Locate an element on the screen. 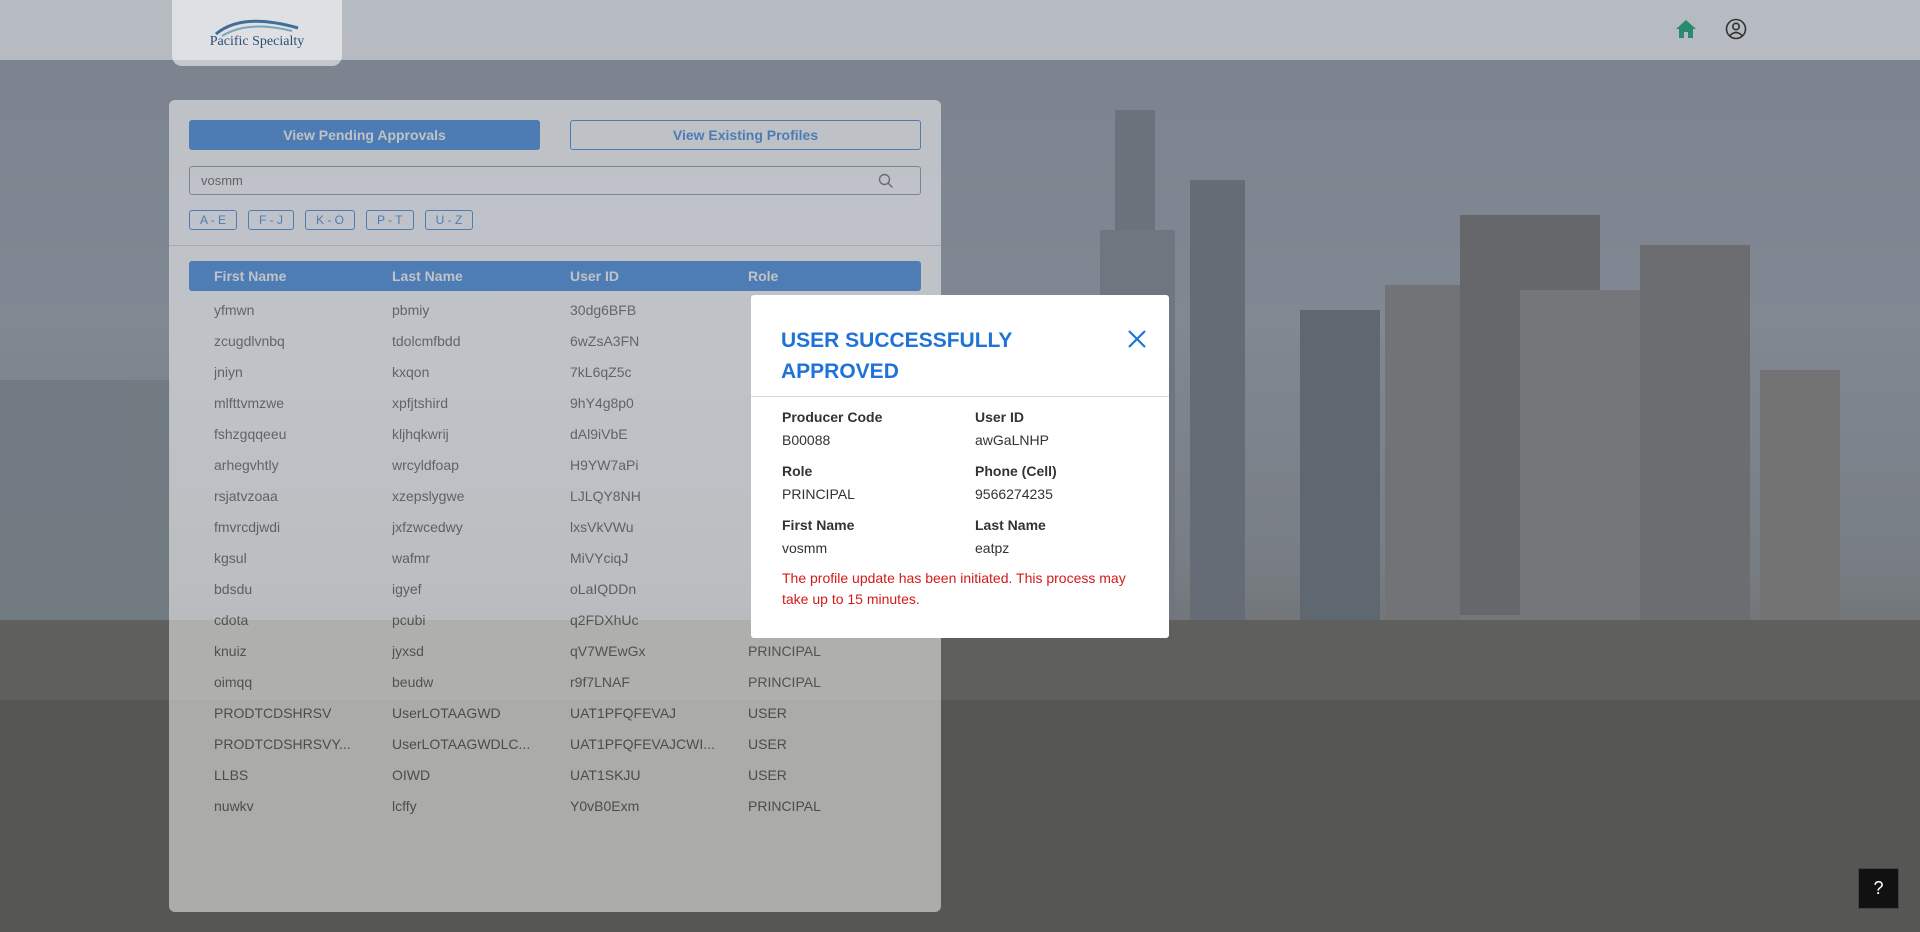 The height and width of the screenshot is (932, 1920). cell-user-id: oLaIQDDn is located at coordinates (603, 589).